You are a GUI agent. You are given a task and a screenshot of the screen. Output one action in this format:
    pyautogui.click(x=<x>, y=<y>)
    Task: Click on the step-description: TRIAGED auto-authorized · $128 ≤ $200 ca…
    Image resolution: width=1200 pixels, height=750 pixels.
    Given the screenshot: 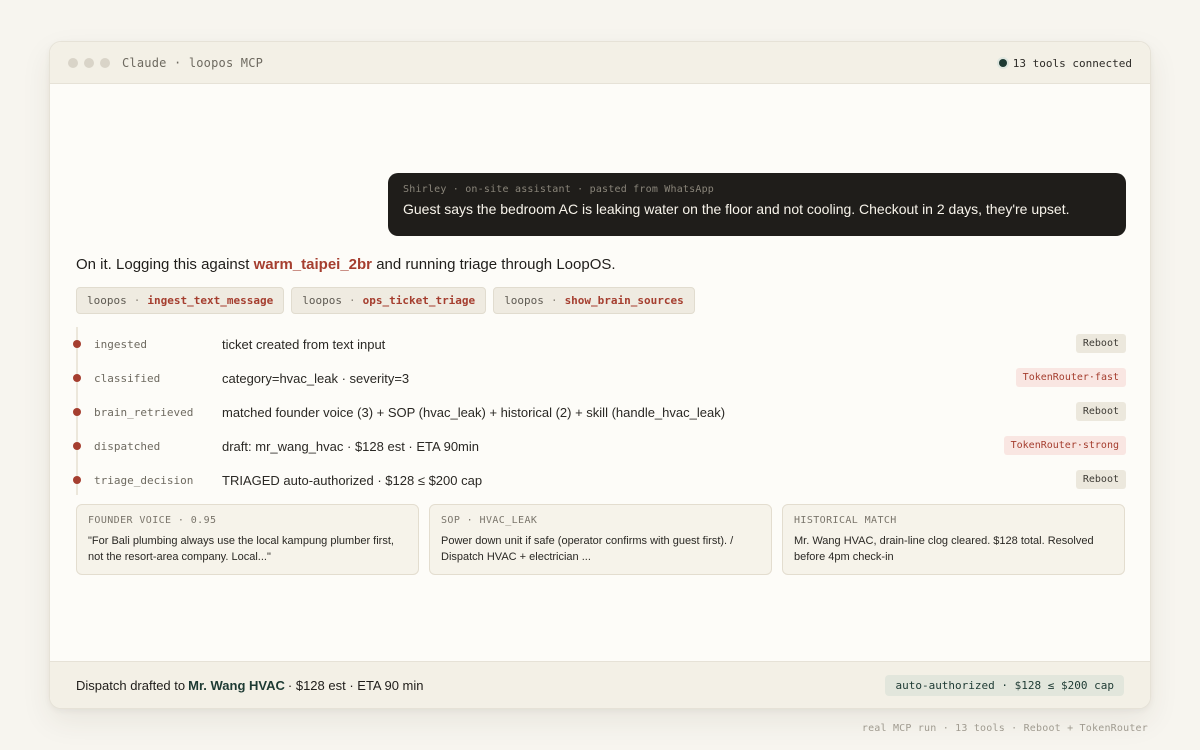 What is the action you would take?
    pyautogui.click(x=352, y=480)
    